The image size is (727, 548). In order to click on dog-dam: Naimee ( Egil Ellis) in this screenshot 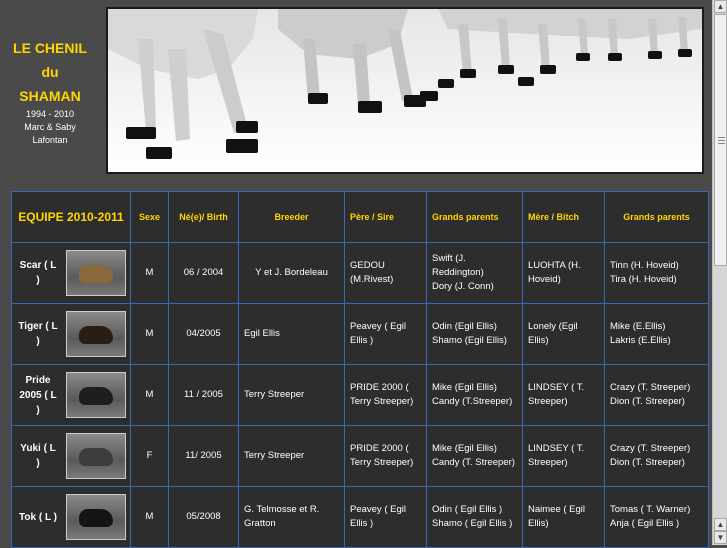, I will do `click(563, 517)`.